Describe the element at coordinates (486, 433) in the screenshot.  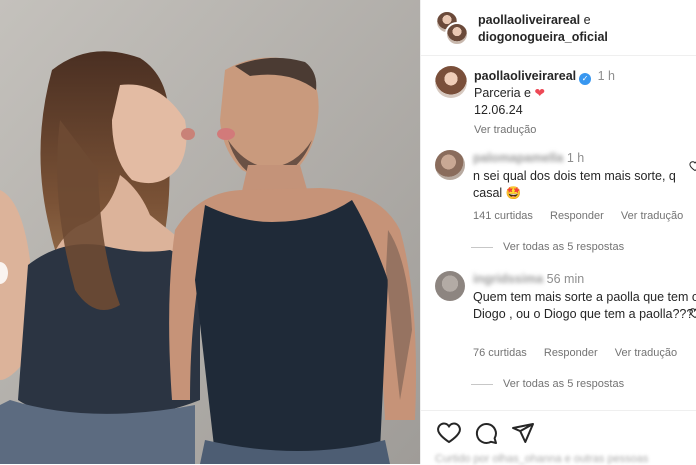
I see `speech-bubble-icon` at that location.